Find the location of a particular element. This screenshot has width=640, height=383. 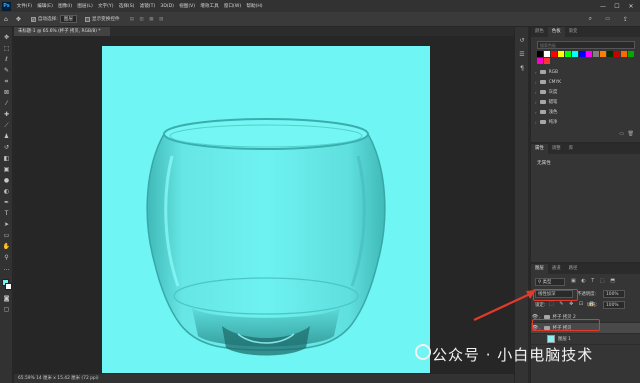

minimize-button: — is located at coordinates (603, 6).